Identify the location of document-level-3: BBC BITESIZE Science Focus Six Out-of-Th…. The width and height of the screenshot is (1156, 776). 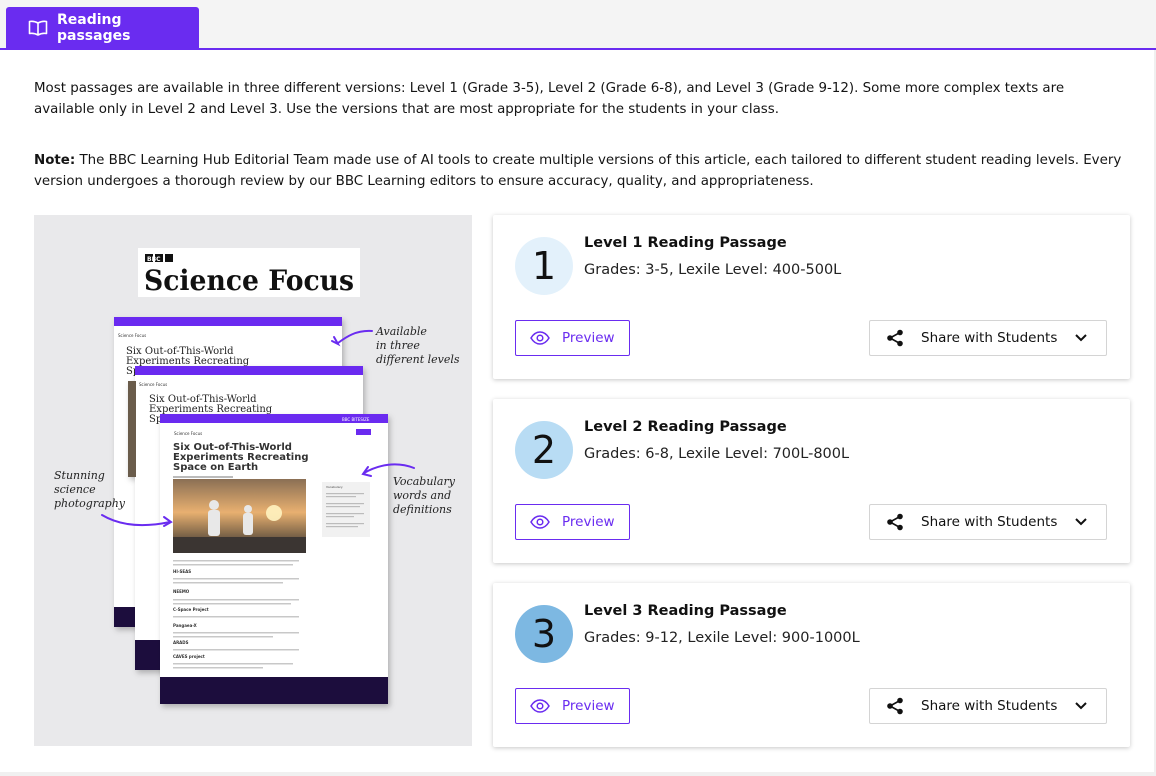
(274, 559).